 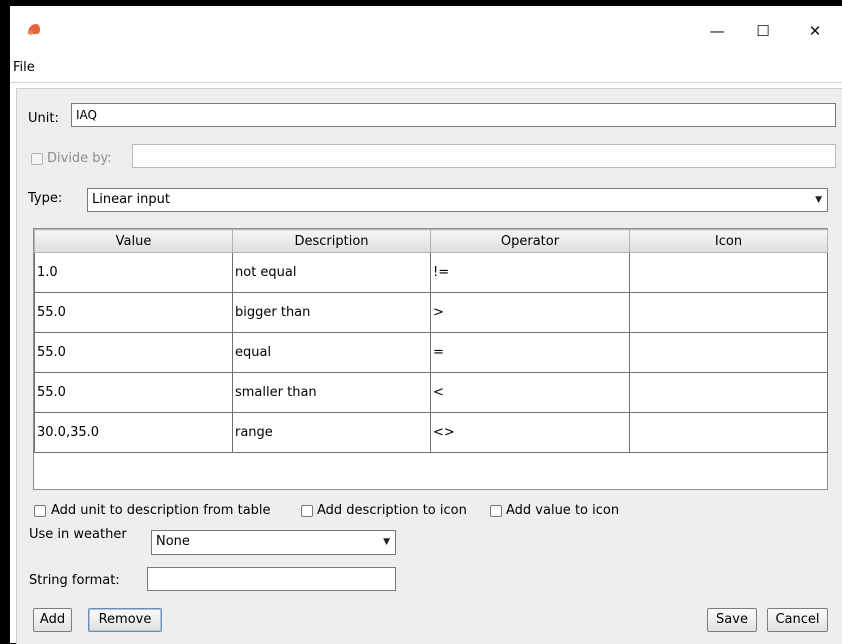 What do you see at coordinates (563, 510) in the screenshot?
I see `add-value-label: Add value to icon` at bounding box center [563, 510].